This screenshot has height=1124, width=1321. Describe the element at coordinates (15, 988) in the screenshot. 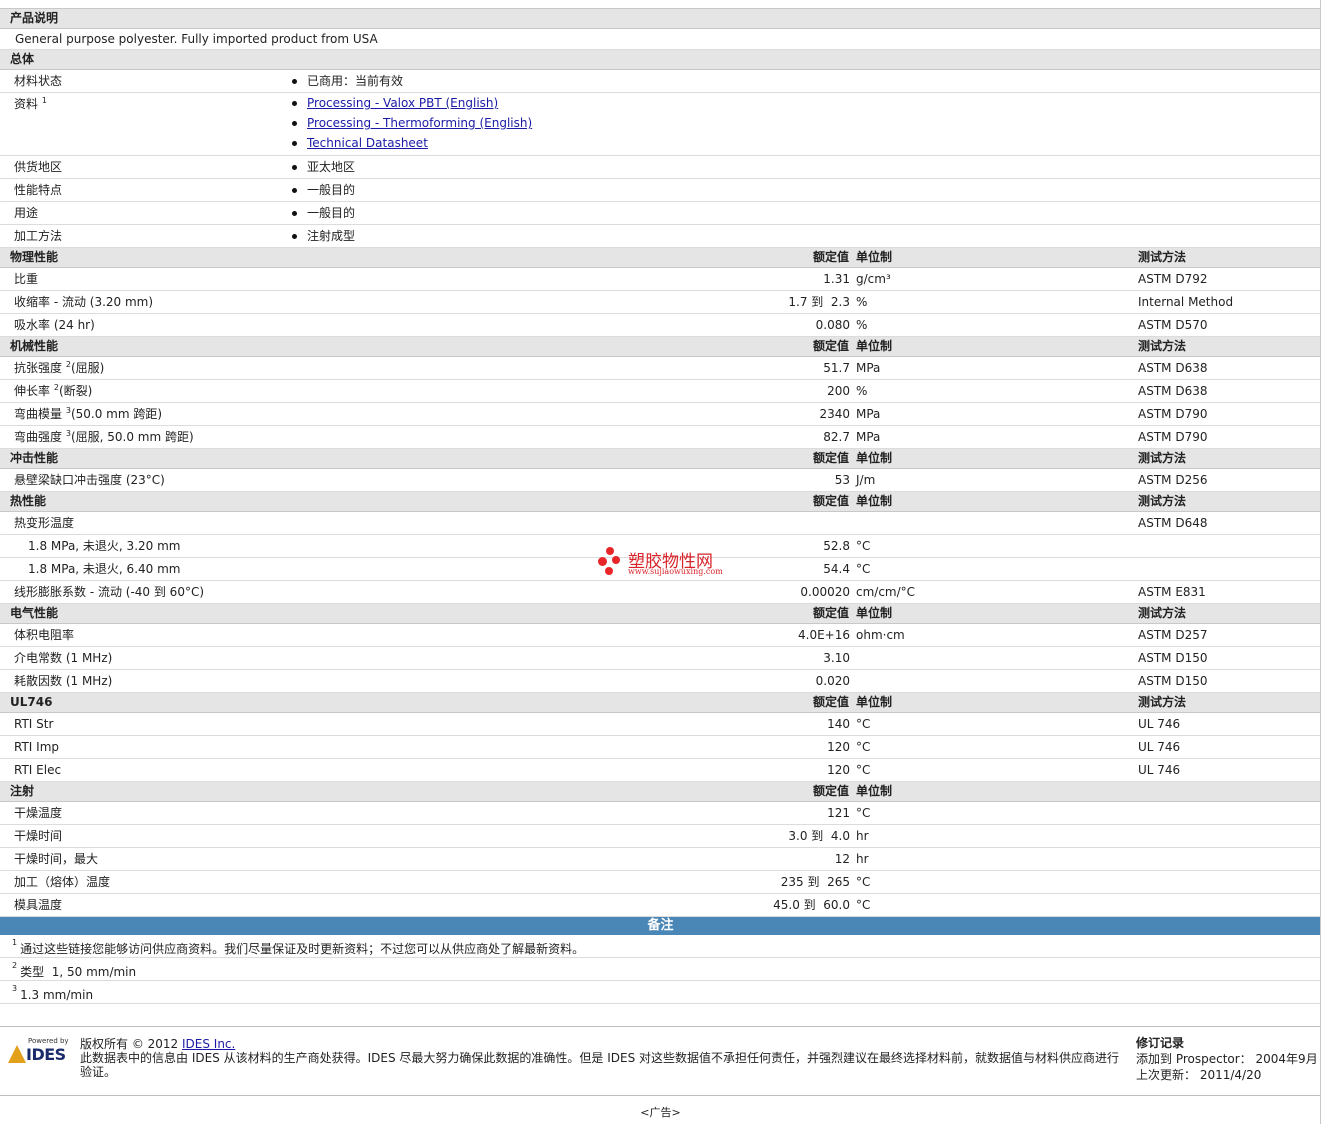

I see `note-number: 3` at that location.